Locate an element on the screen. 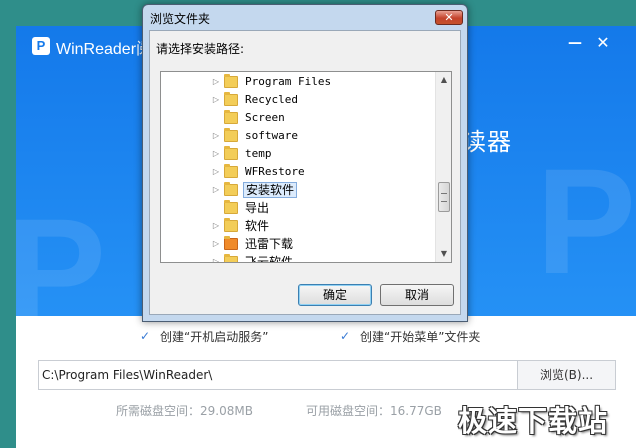 This screenshot has height=448, width=636. startup-service-label: 创建“开机启动服务” is located at coordinates (214, 336).